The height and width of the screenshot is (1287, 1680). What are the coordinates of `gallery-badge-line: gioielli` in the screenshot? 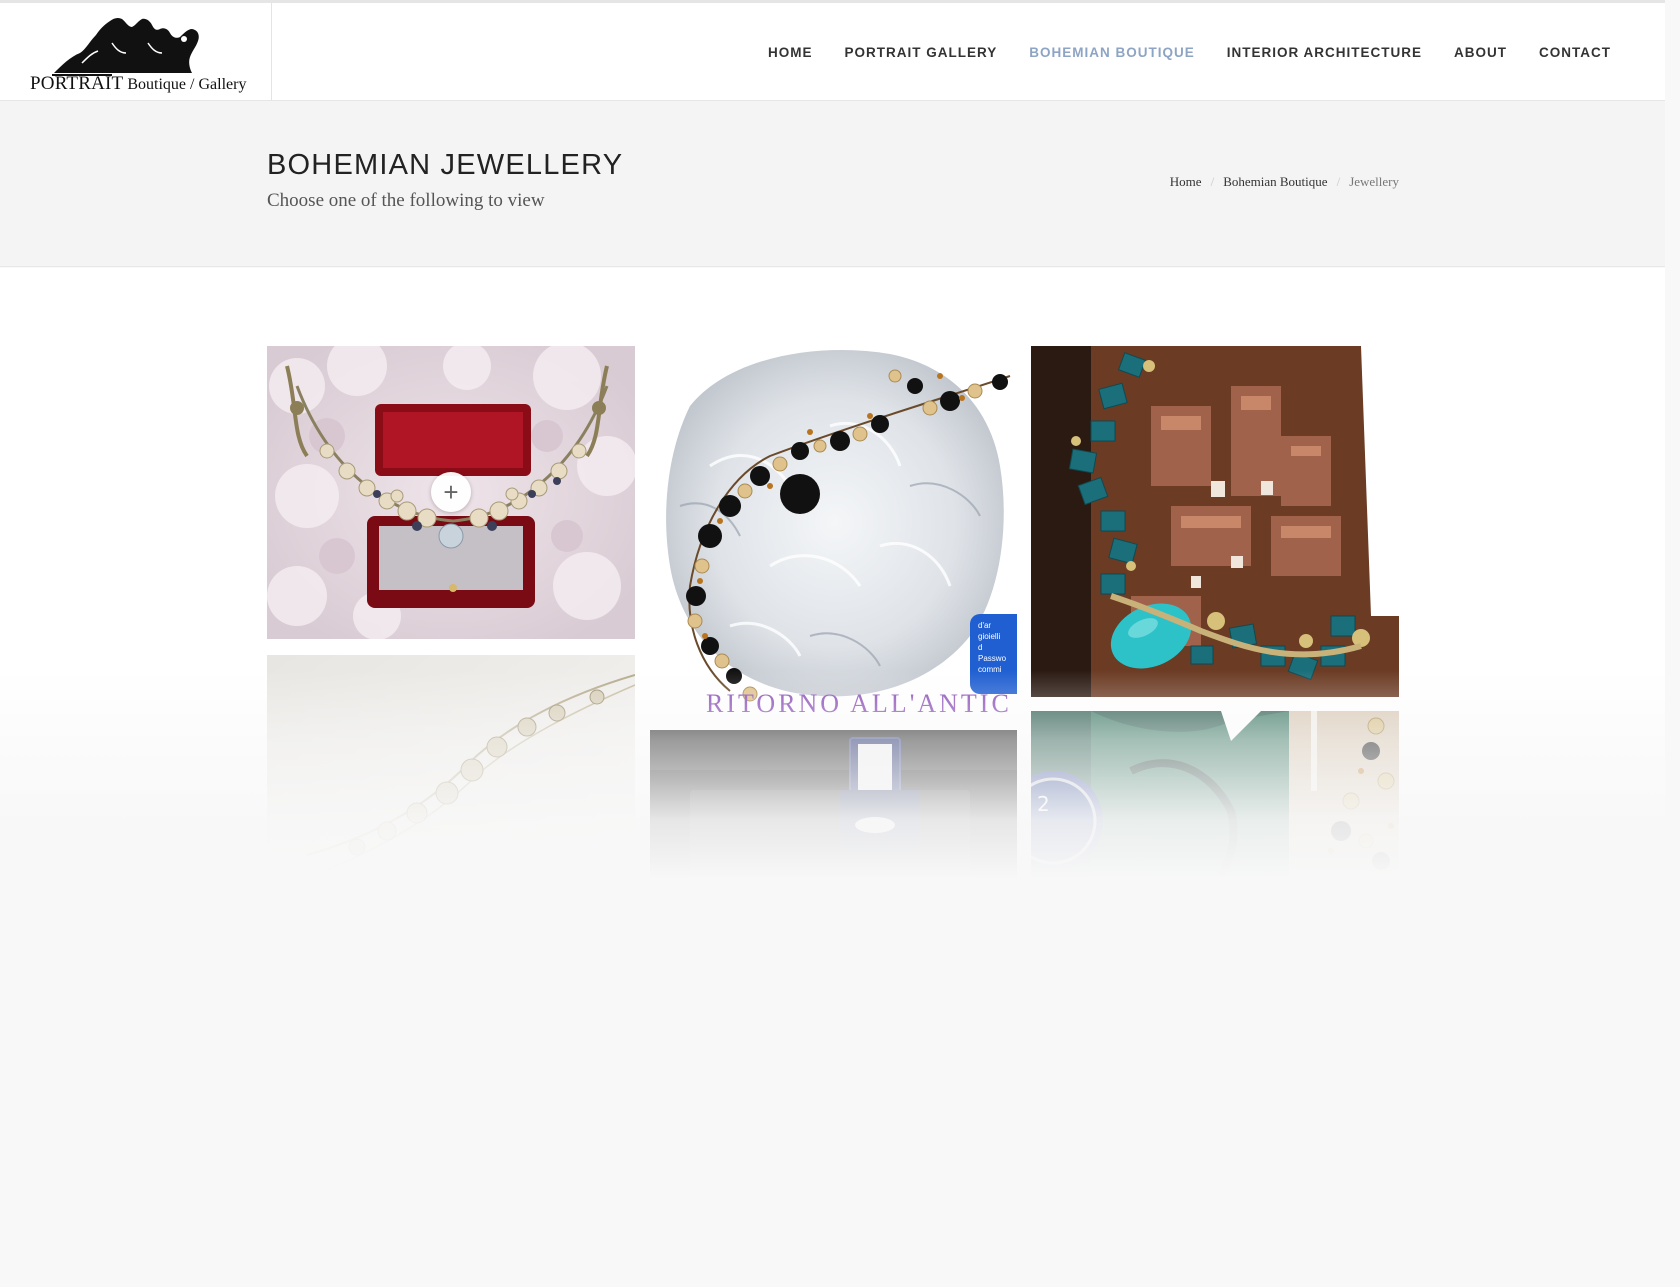 It's located at (989, 636).